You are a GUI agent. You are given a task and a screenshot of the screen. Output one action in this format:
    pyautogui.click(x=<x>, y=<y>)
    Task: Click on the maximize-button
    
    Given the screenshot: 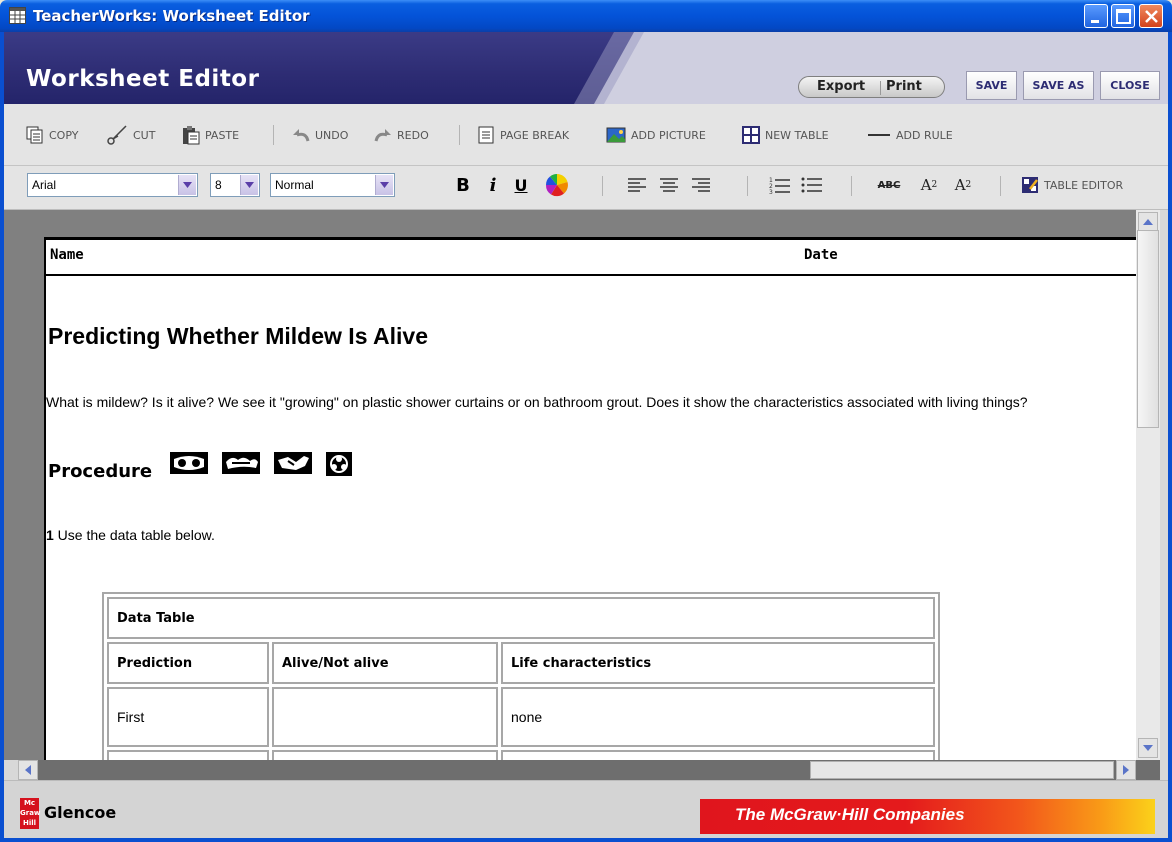 What is the action you would take?
    pyautogui.click(x=1123, y=16)
    